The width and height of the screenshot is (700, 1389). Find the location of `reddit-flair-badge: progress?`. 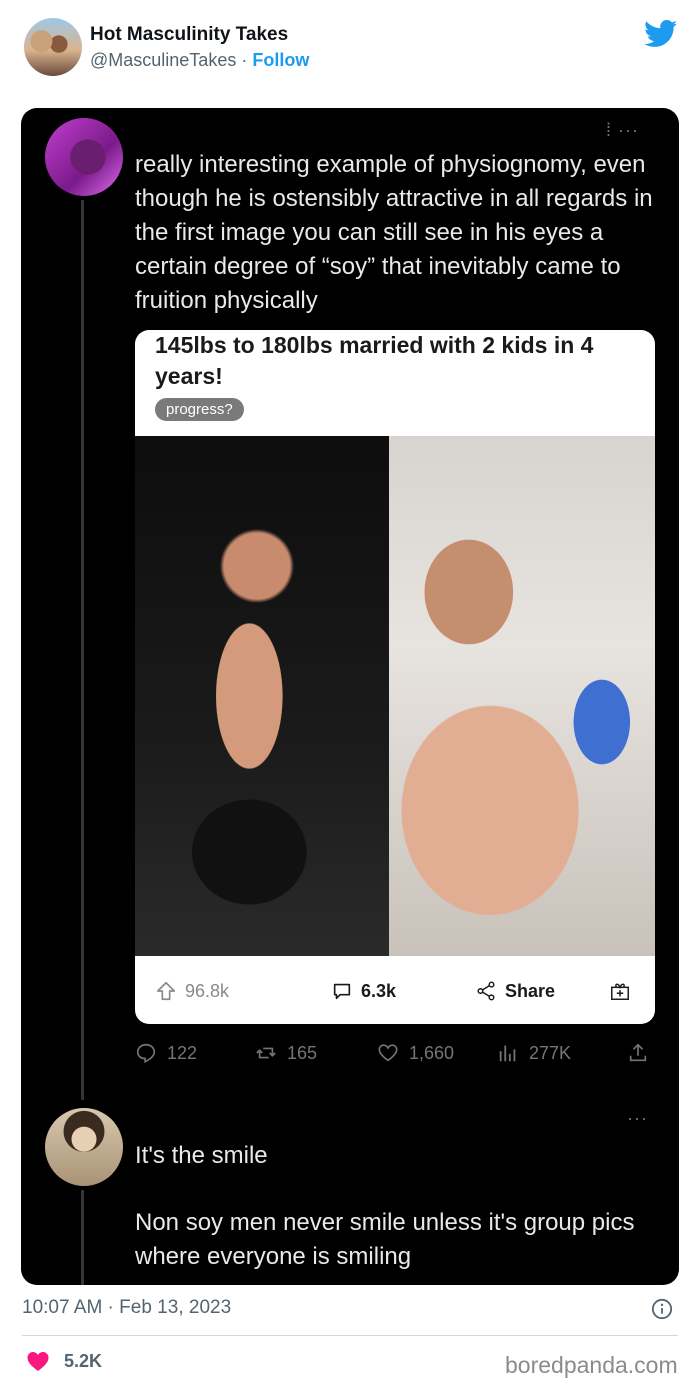

reddit-flair-badge: progress? is located at coordinates (199, 409).